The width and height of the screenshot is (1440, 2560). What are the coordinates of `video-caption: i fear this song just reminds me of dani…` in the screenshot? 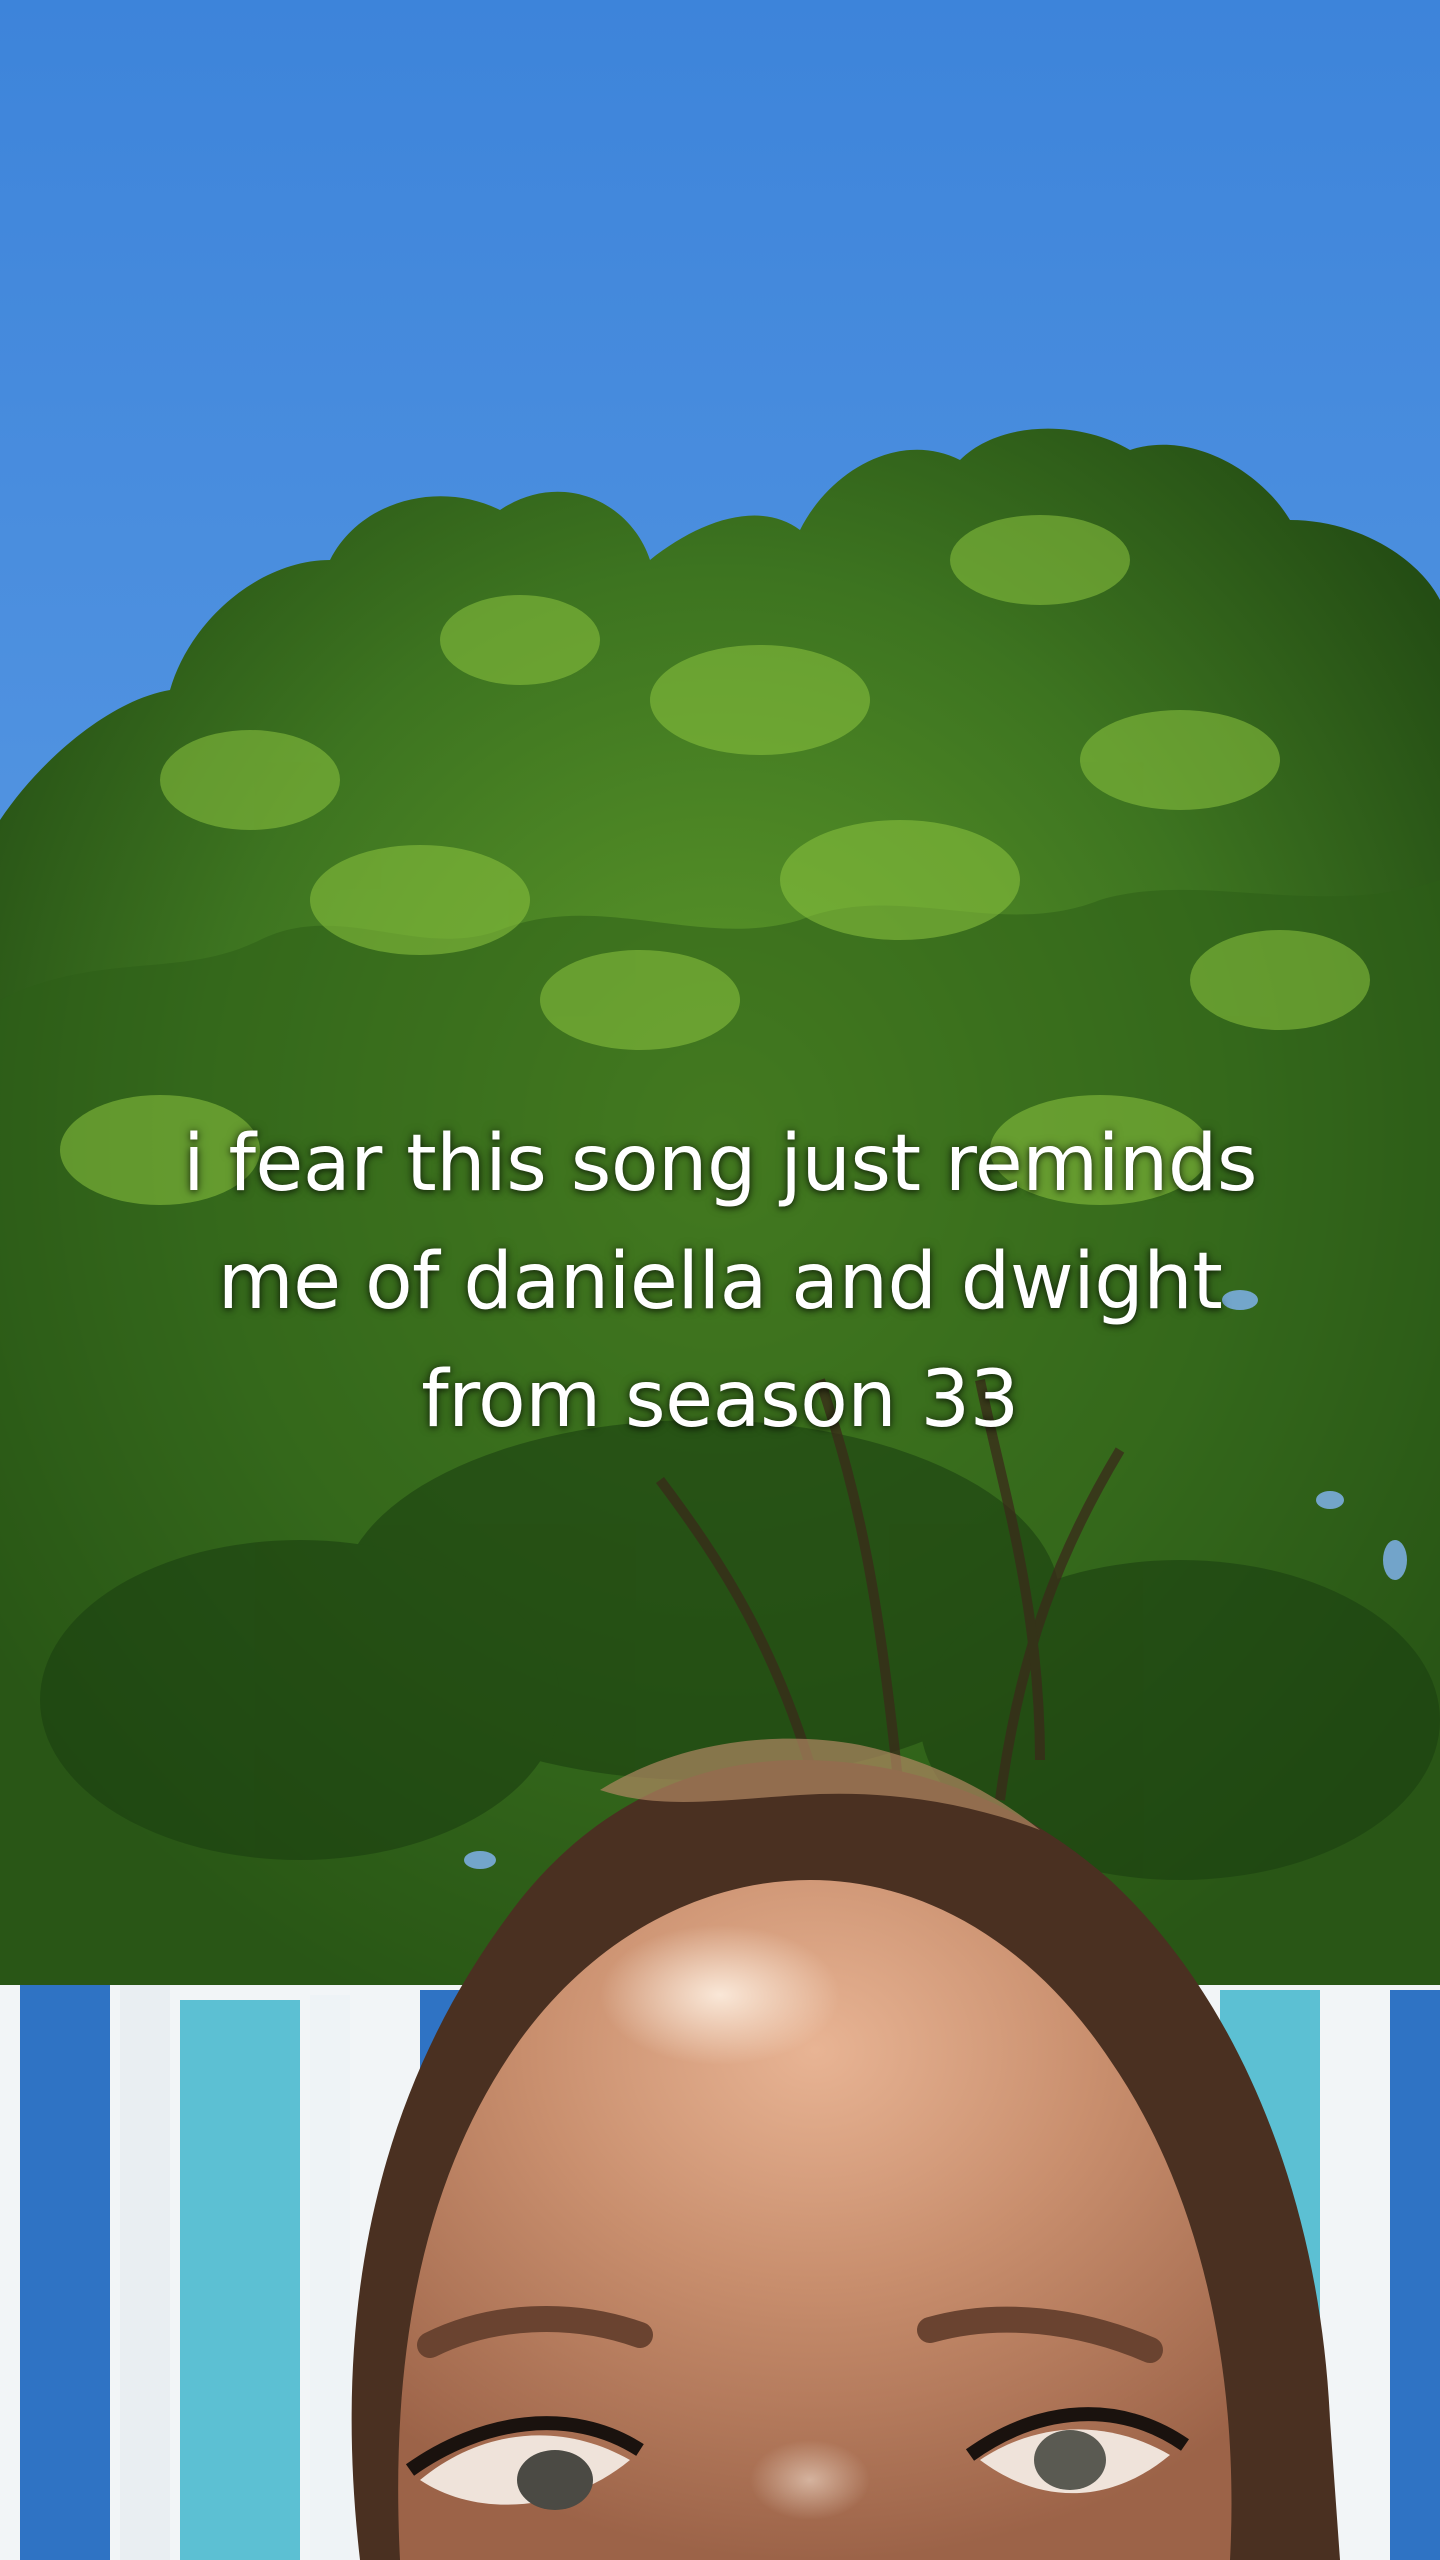 It's located at (720, 1282).